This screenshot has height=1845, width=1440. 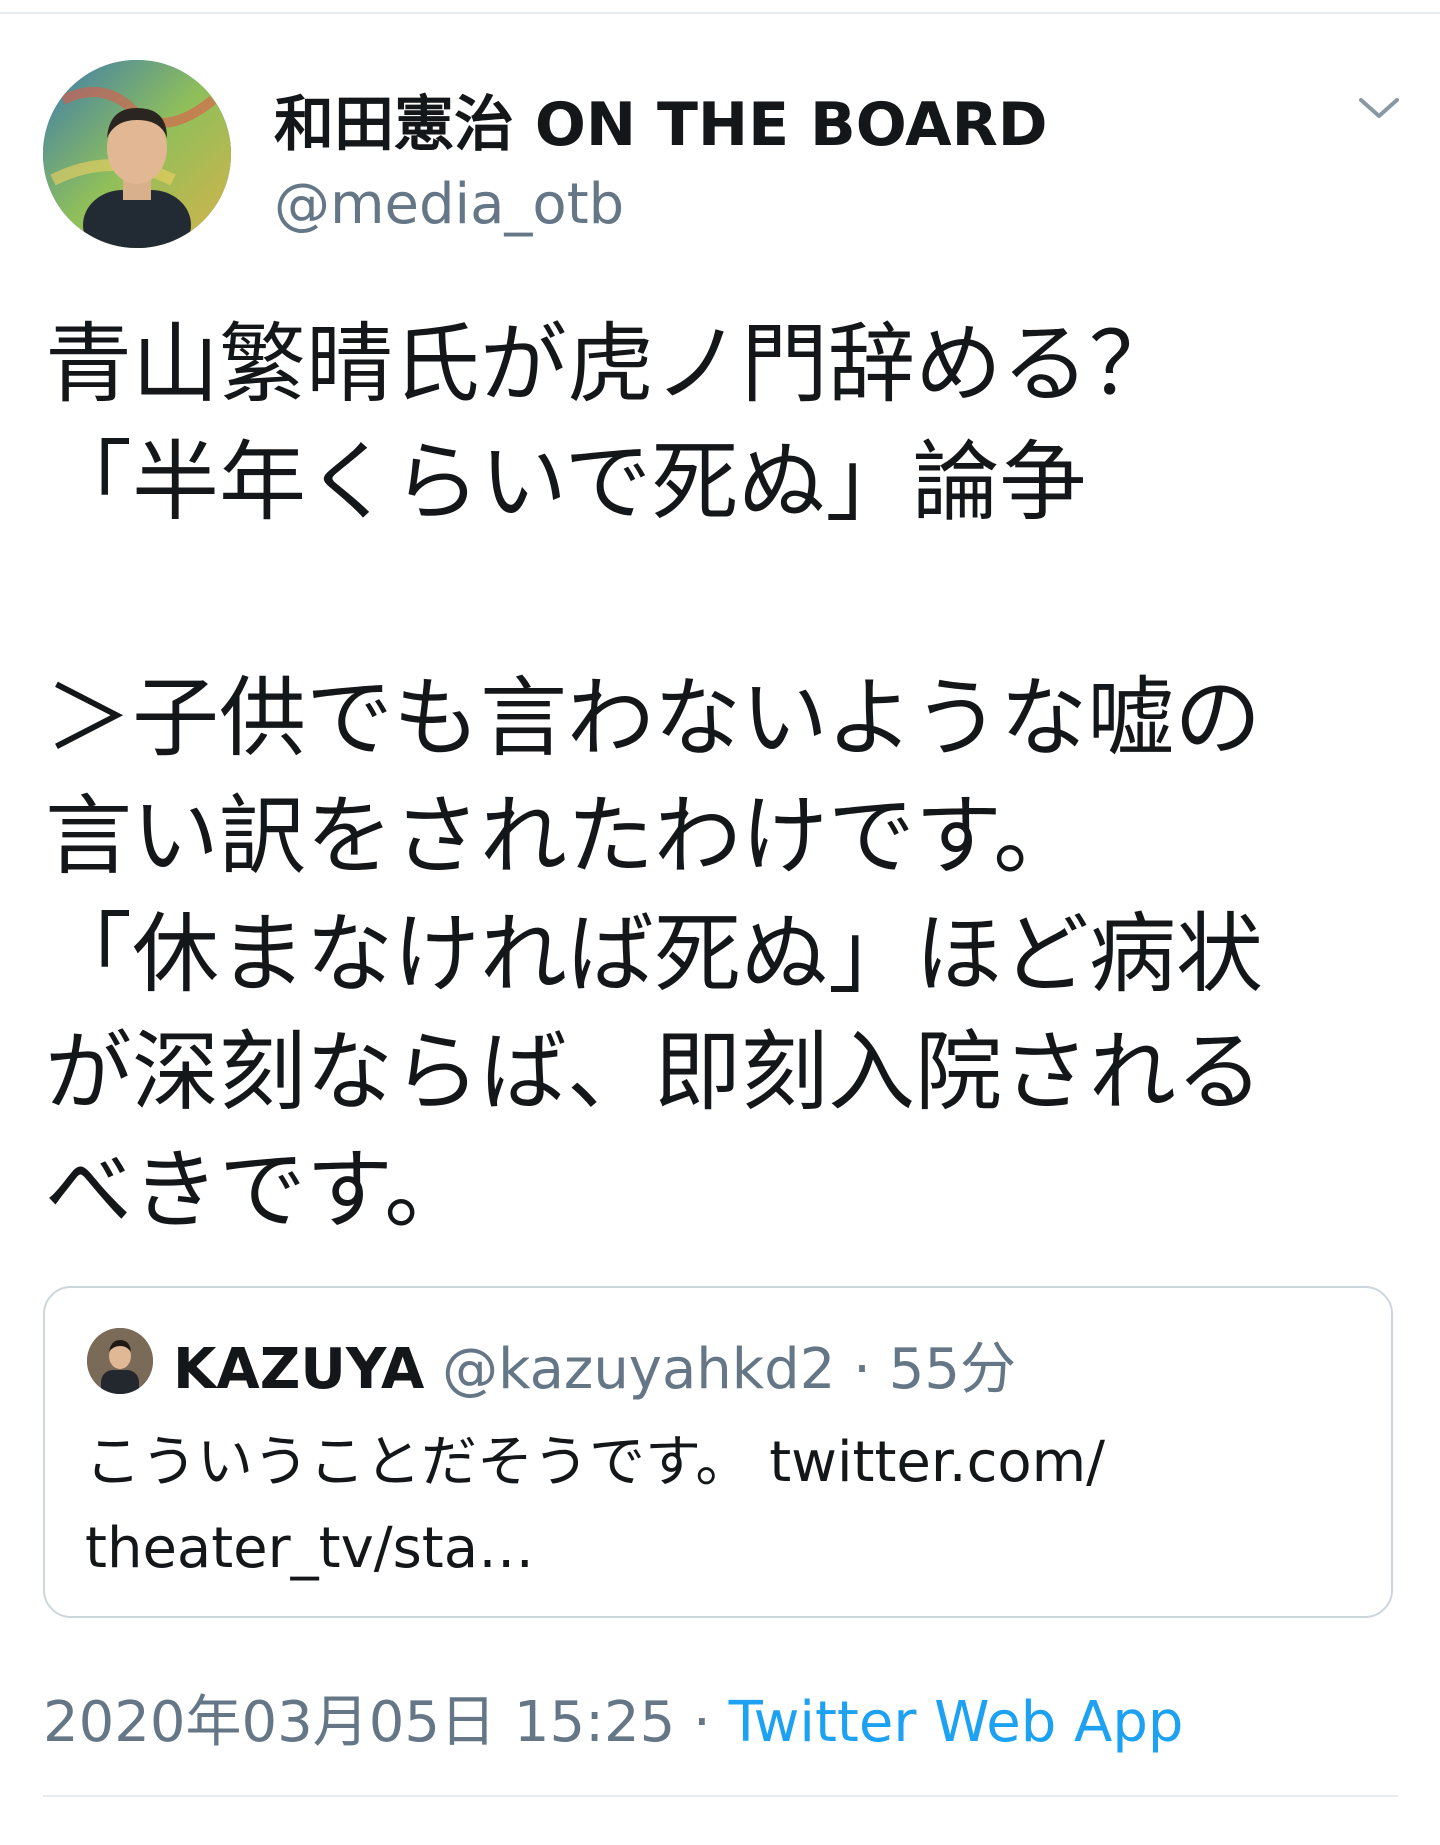 I want to click on quoted-author-avatar, so click(x=120, y=1361).